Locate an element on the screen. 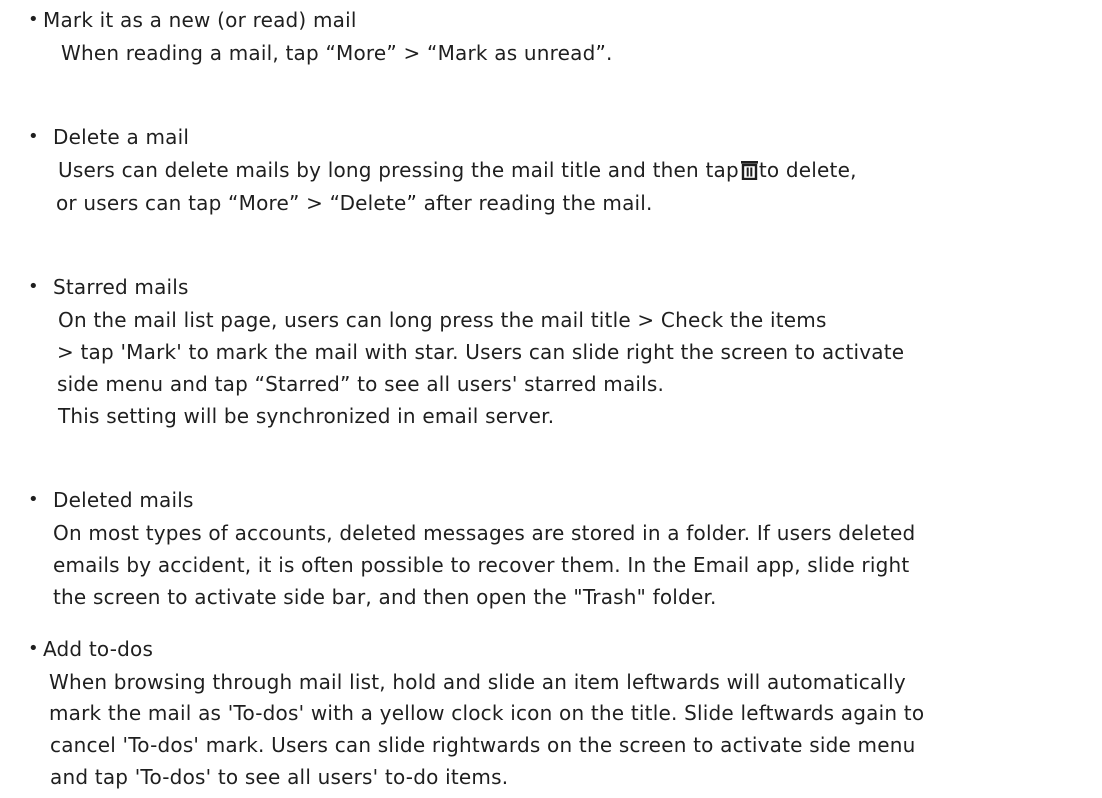 The image size is (1102, 798). section-heading: Mark it as a new (or read) mail is located at coordinates (200, 20).